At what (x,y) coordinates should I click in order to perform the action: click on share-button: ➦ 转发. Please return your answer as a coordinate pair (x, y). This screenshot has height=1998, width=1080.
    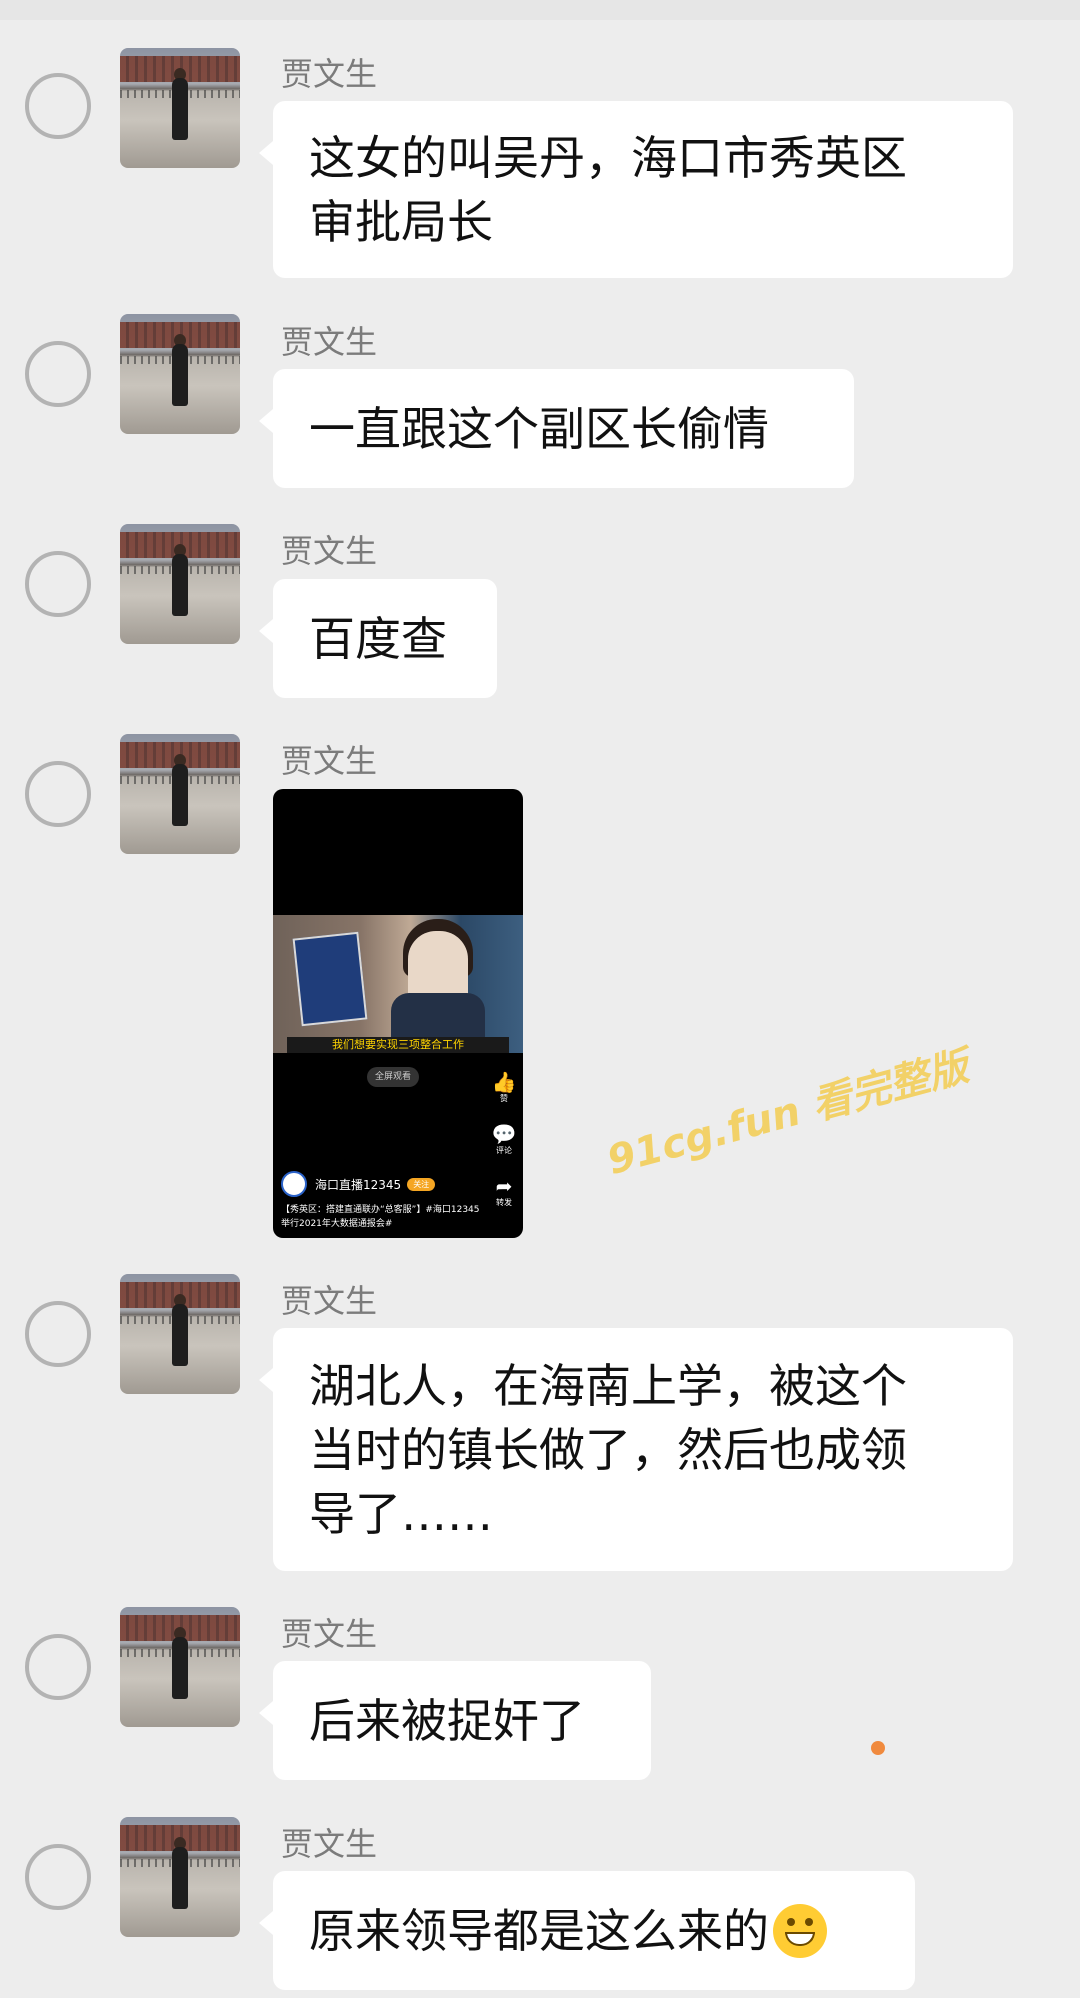
    Looking at the image, I should click on (504, 1191).